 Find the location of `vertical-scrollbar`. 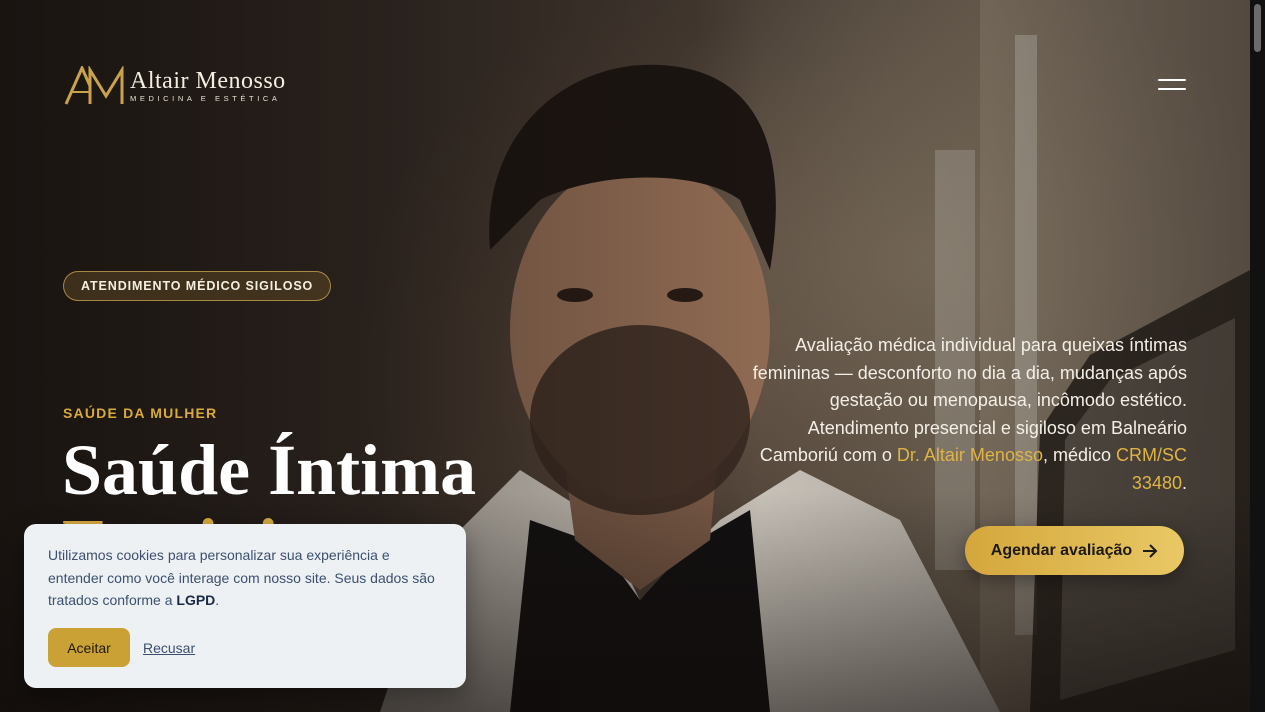

vertical-scrollbar is located at coordinates (1257, 356).